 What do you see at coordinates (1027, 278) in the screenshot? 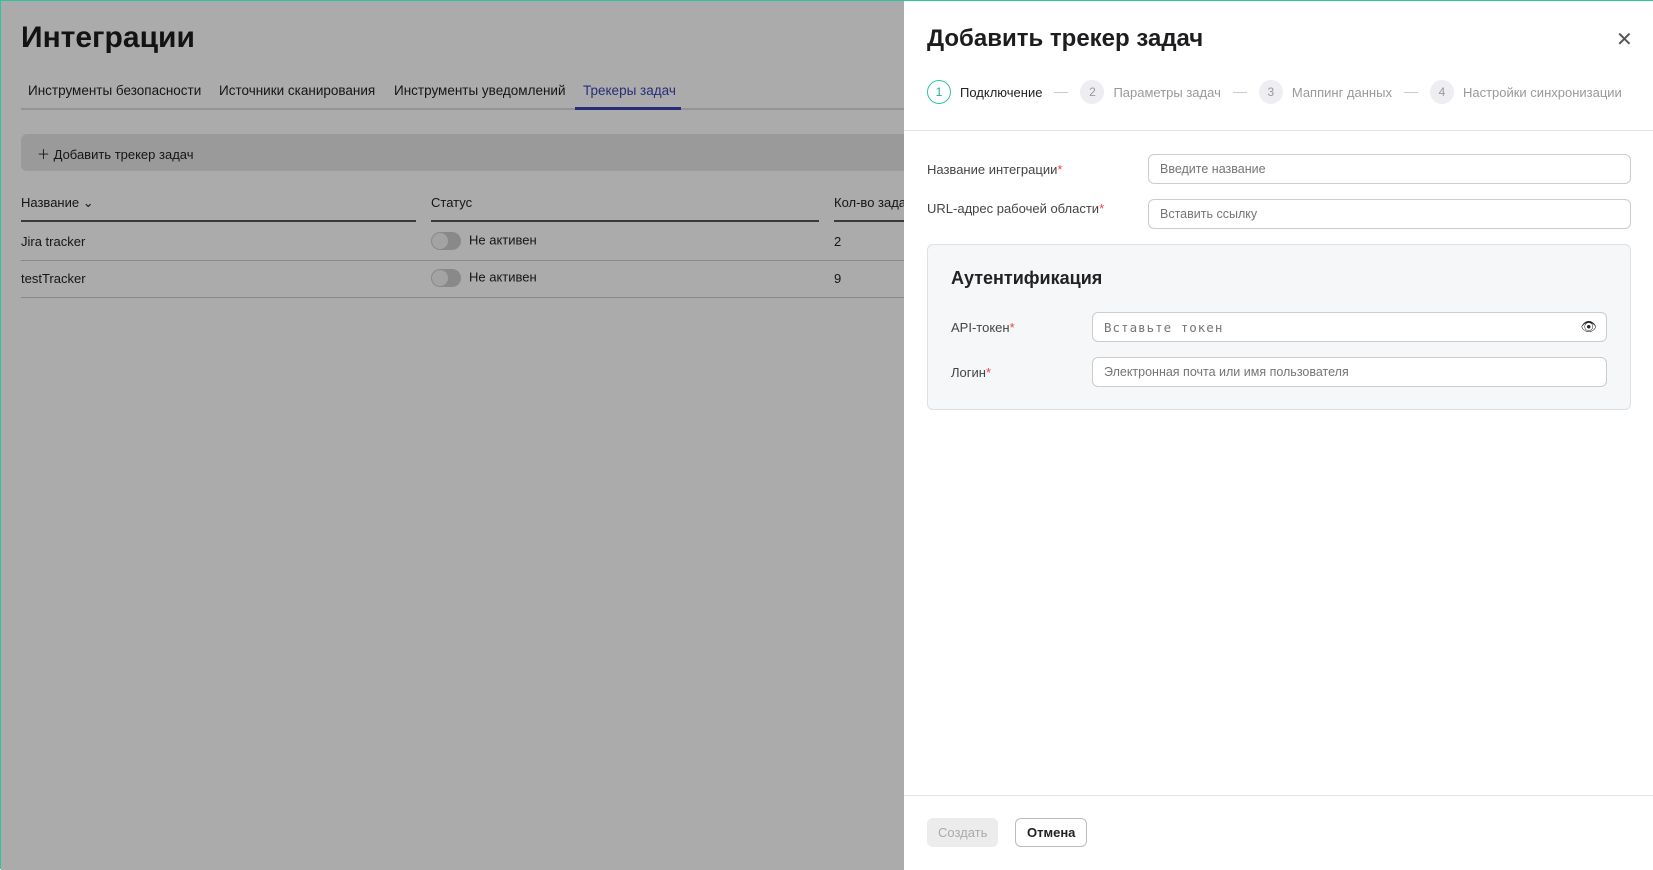
I see `auth-title: Аутентификация` at bounding box center [1027, 278].